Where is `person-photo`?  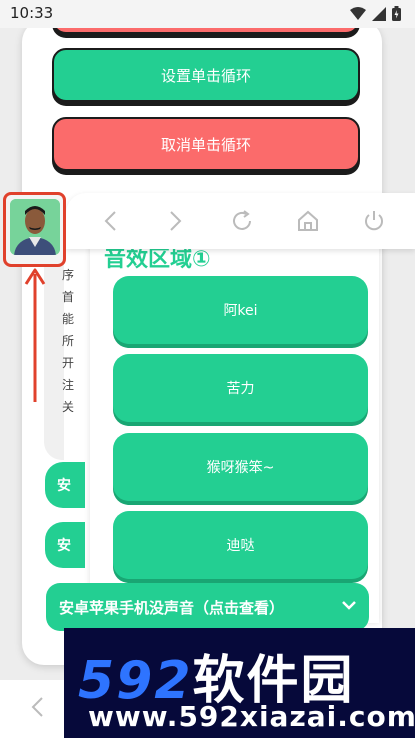
person-photo is located at coordinates (35, 227).